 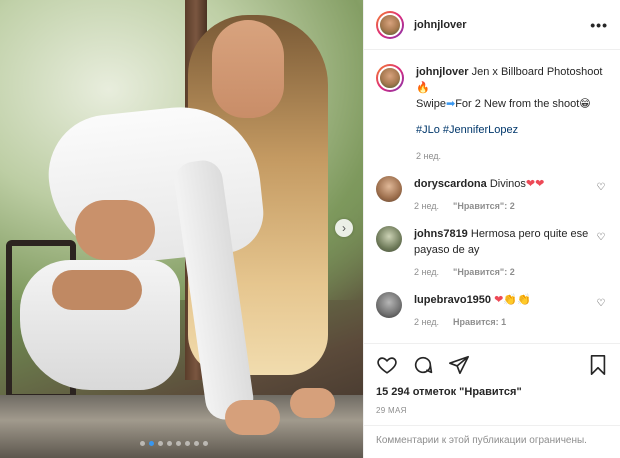 What do you see at coordinates (428, 156) in the screenshot?
I see `caption-time: 2 нед.` at bounding box center [428, 156].